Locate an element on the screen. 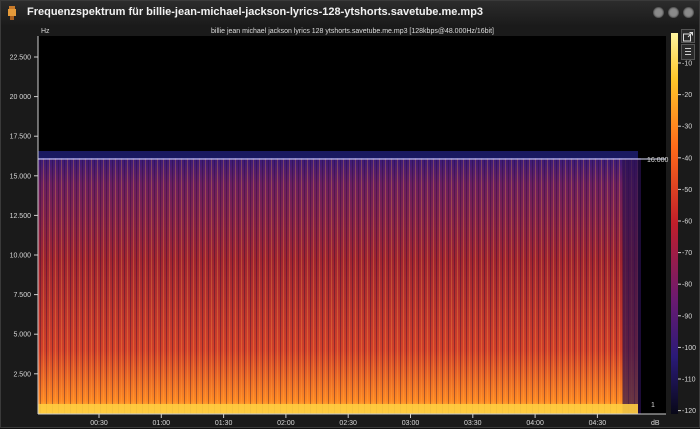 This screenshot has width=700, height=429. external-link-icon is located at coordinates (688, 37).